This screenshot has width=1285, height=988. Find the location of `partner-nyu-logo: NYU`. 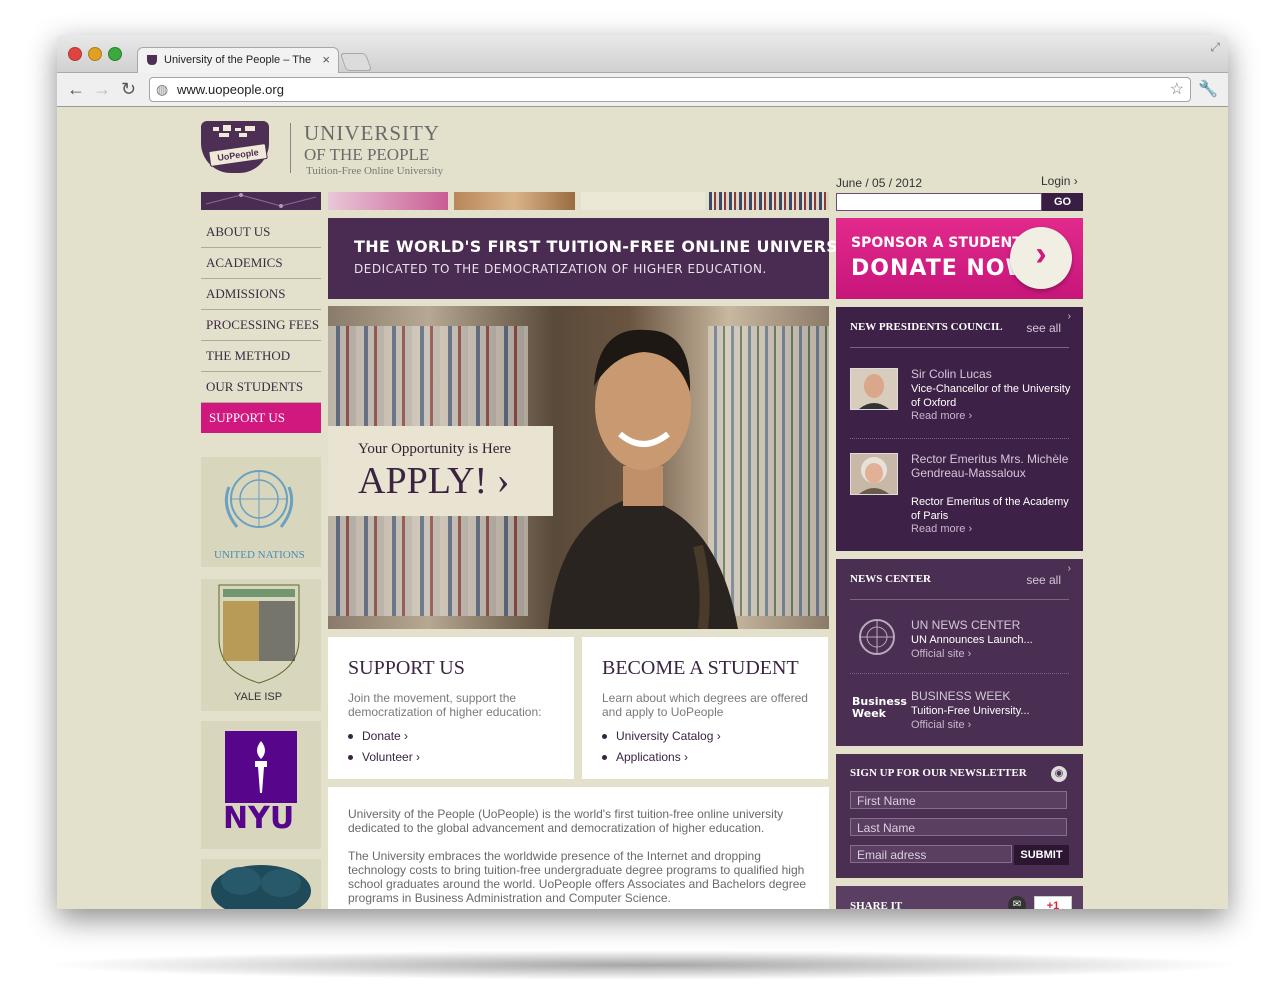

partner-nyu-logo: NYU is located at coordinates (261, 785).